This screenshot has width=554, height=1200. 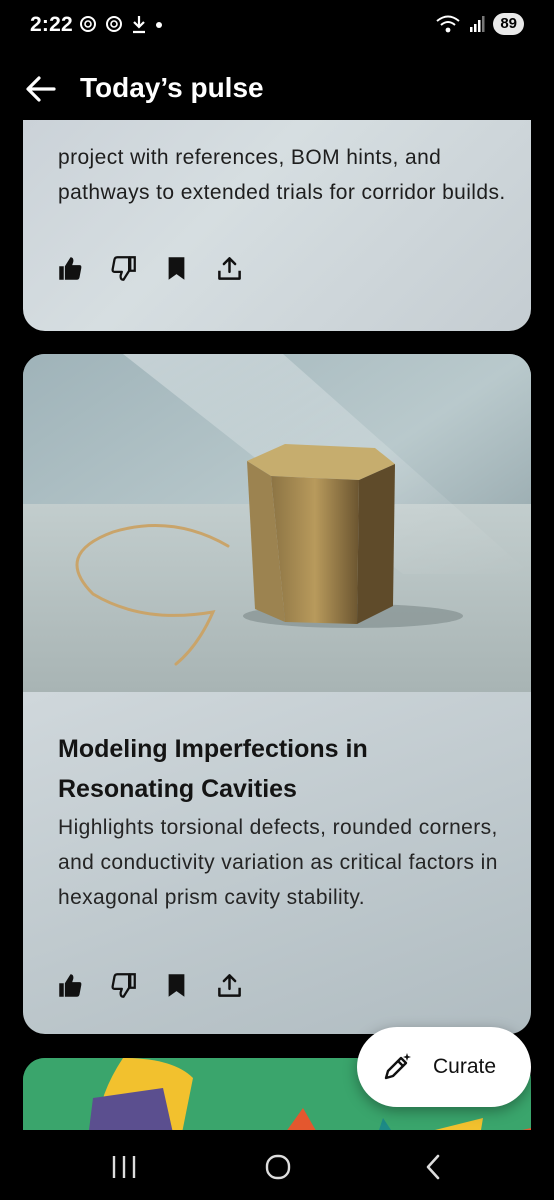 What do you see at coordinates (508, 24) in the screenshot?
I see `battery-indicator: 89` at bounding box center [508, 24].